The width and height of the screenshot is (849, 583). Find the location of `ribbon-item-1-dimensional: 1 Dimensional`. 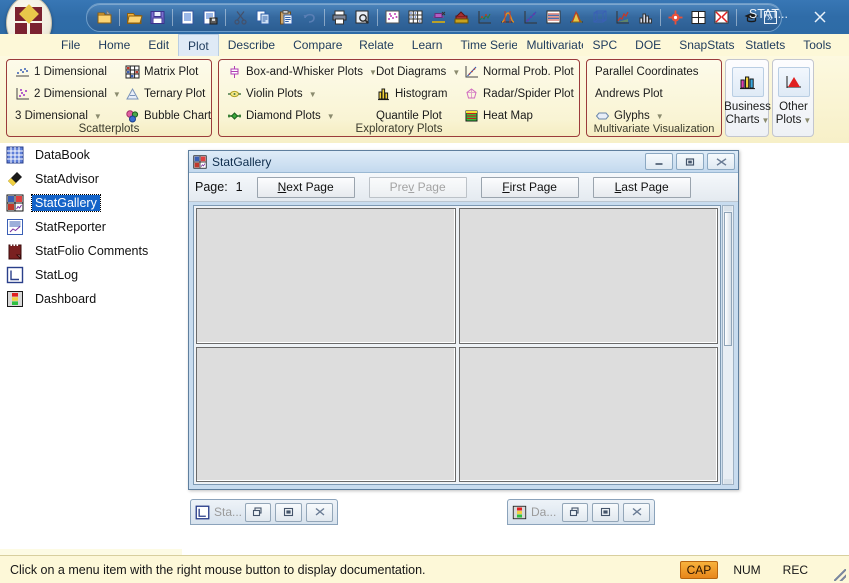

ribbon-item-1-dimensional: 1 Dimensional is located at coordinates (61, 72).